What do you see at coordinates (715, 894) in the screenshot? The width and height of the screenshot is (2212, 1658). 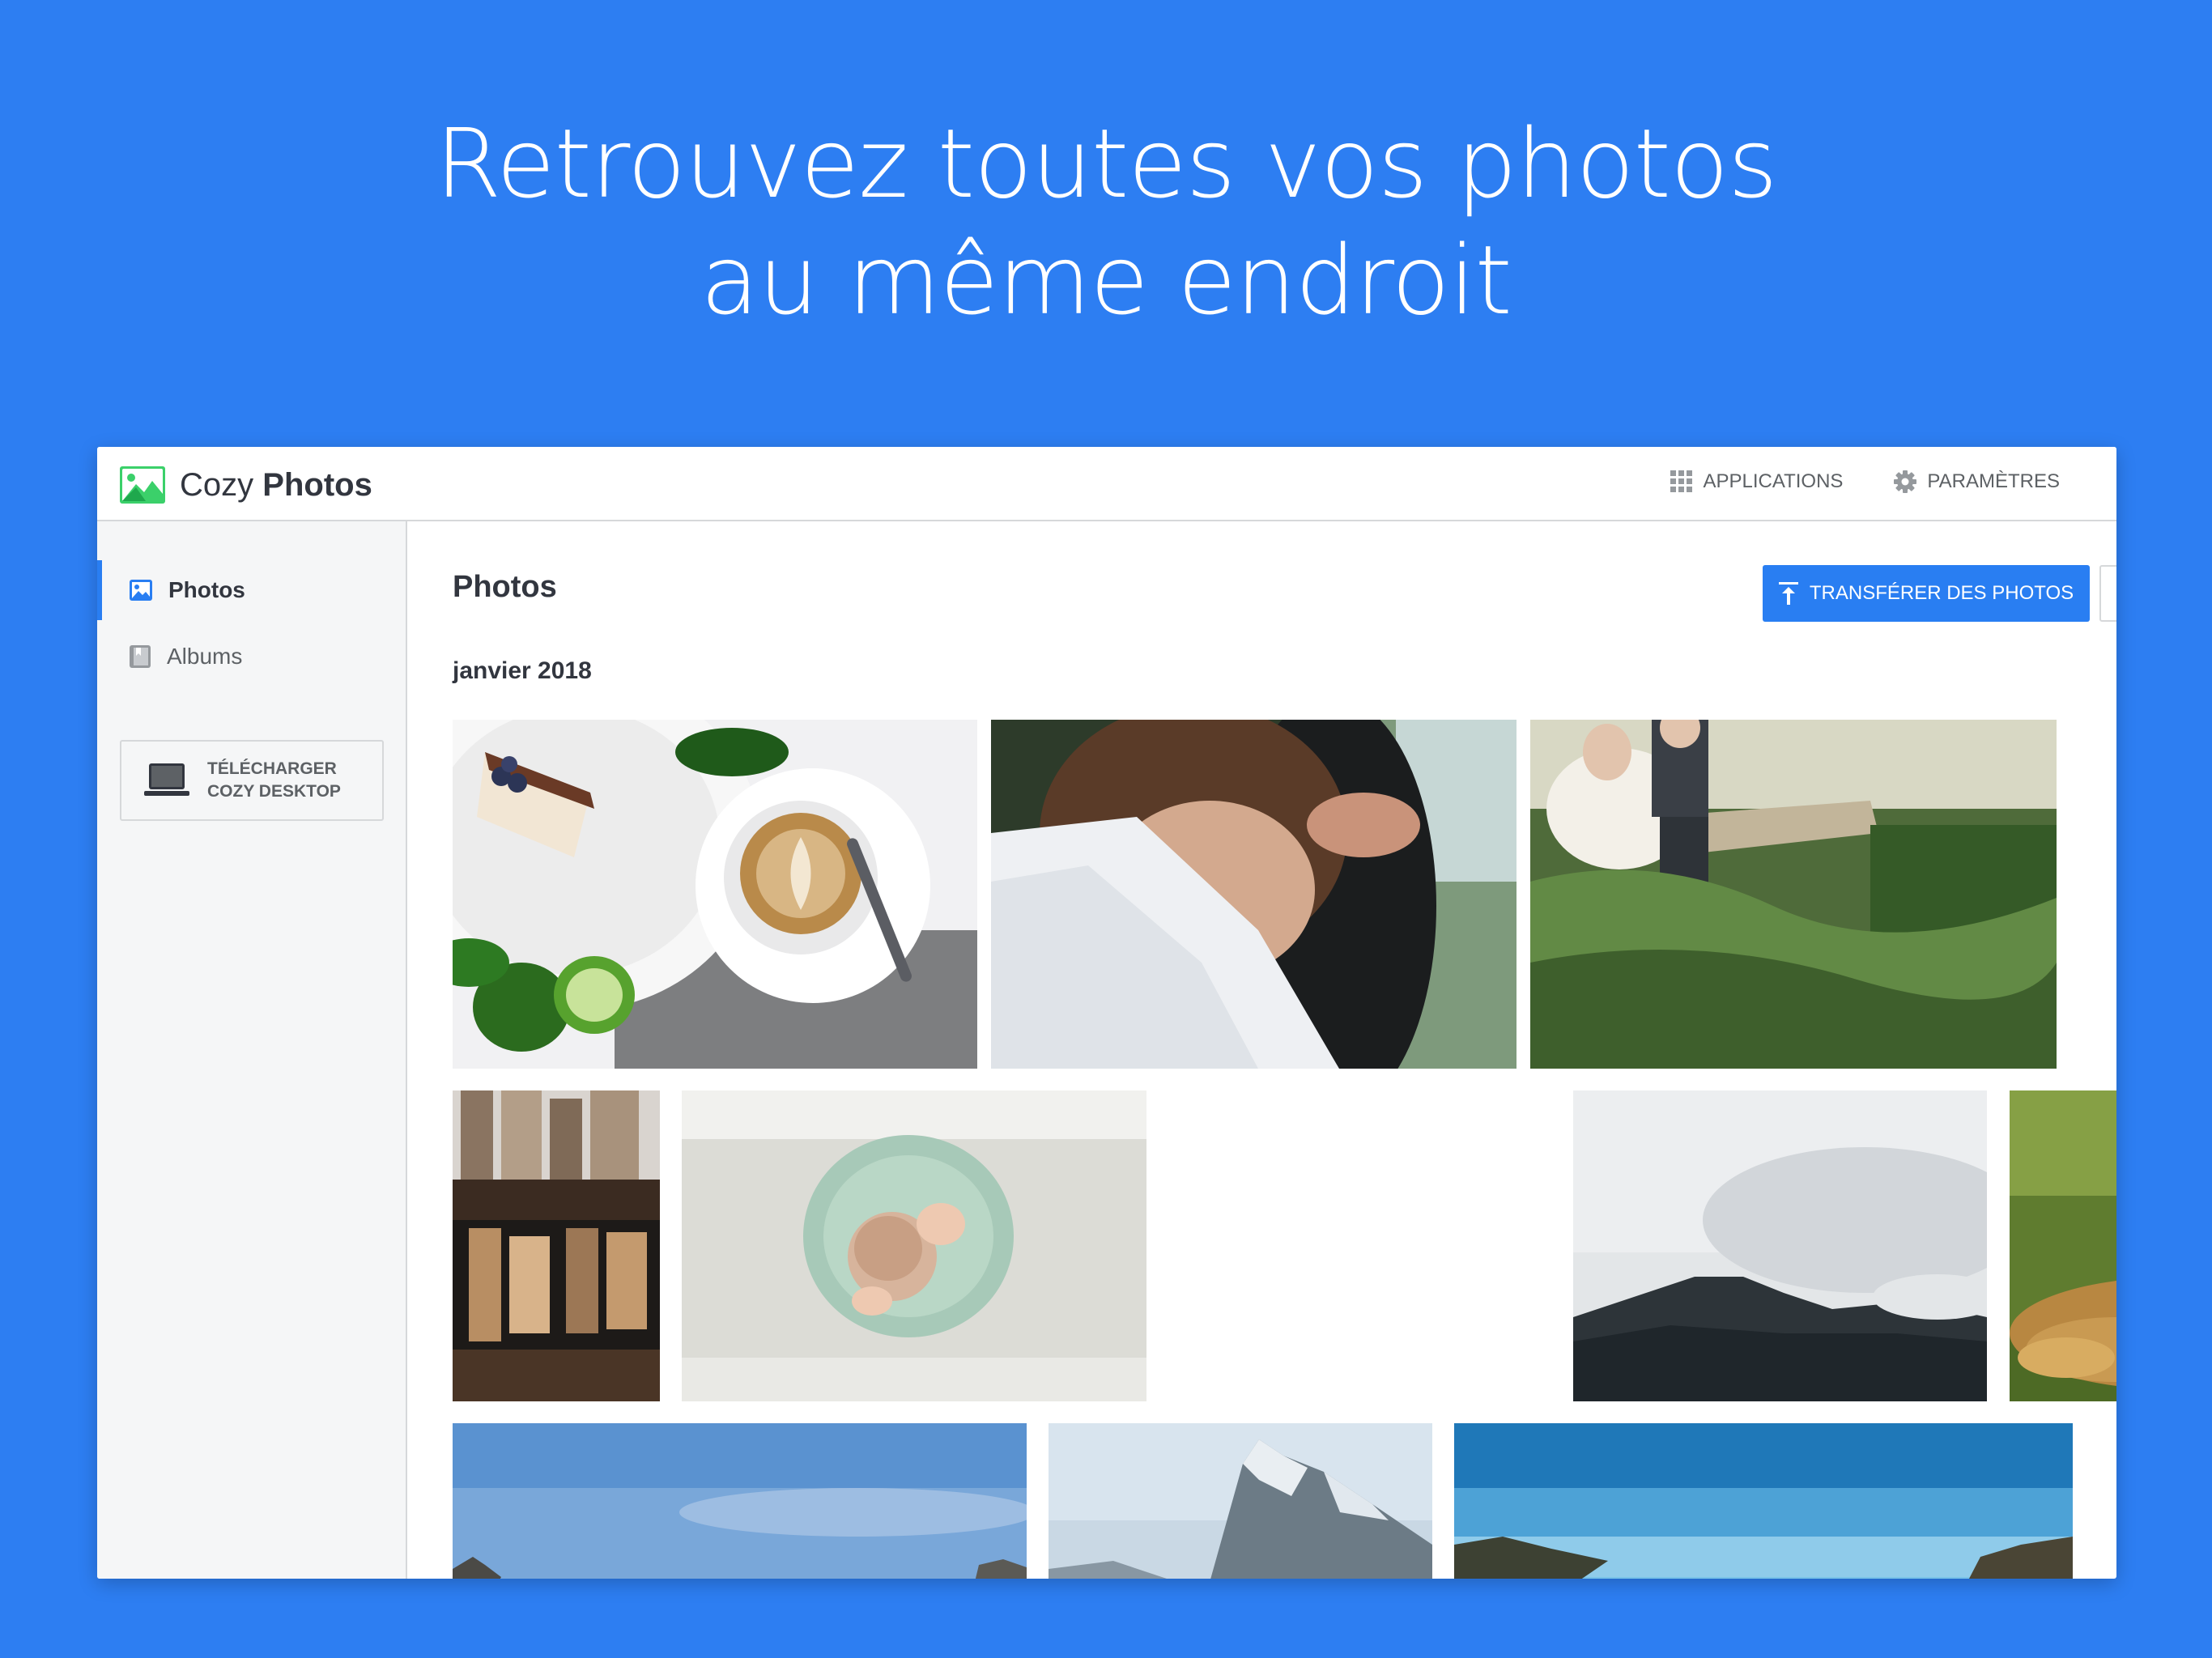 I see `photo-cake-and-coffee` at bounding box center [715, 894].